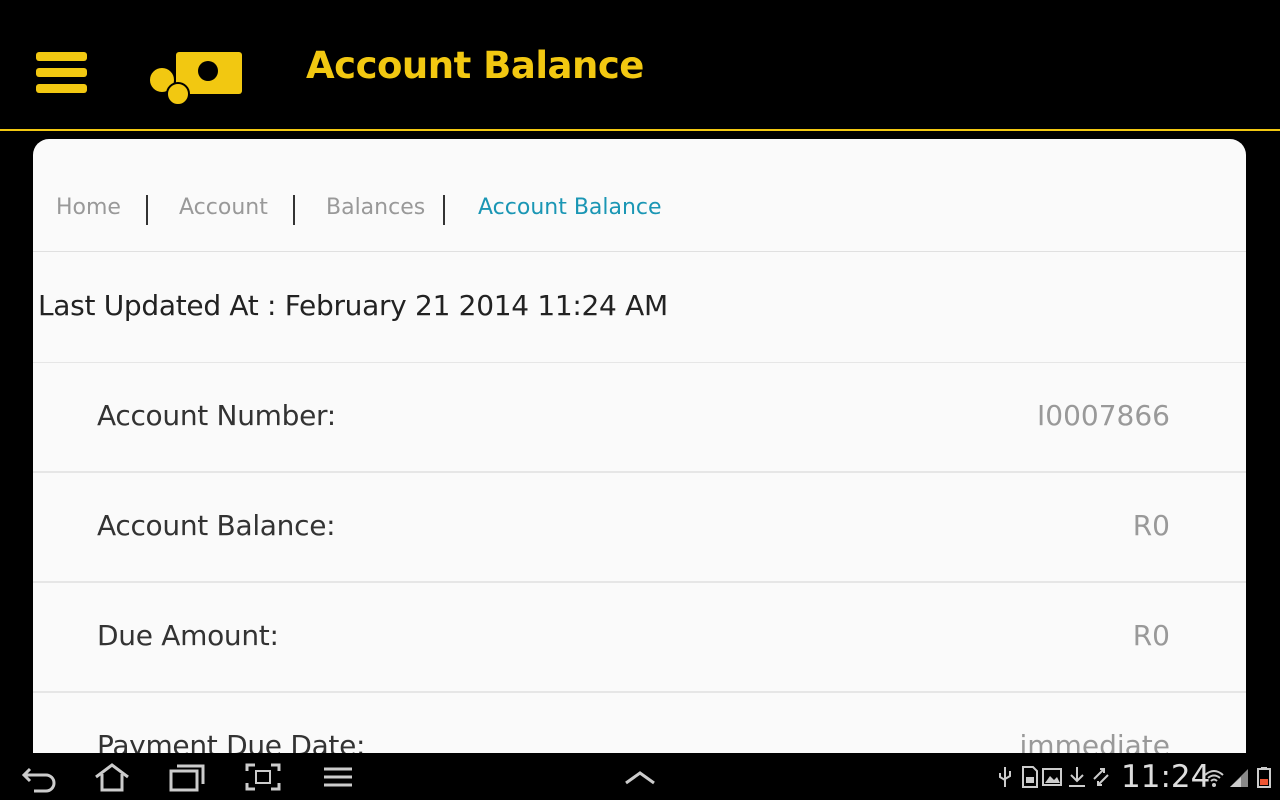 The height and width of the screenshot is (800, 1280). Describe the element at coordinates (195, 79) in the screenshot. I see `coins-banknote-logo` at that location.